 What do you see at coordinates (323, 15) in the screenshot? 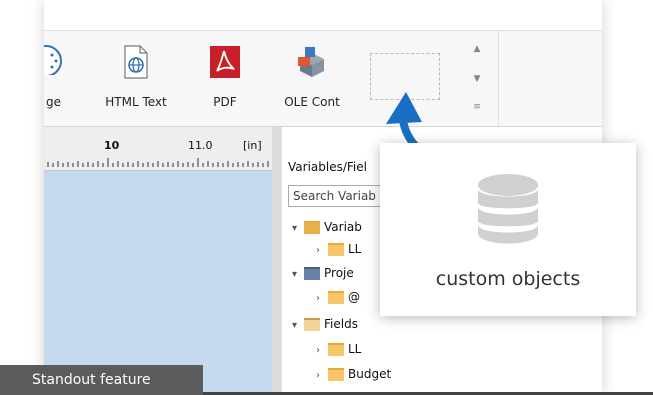
I see `title-bar` at bounding box center [323, 15].